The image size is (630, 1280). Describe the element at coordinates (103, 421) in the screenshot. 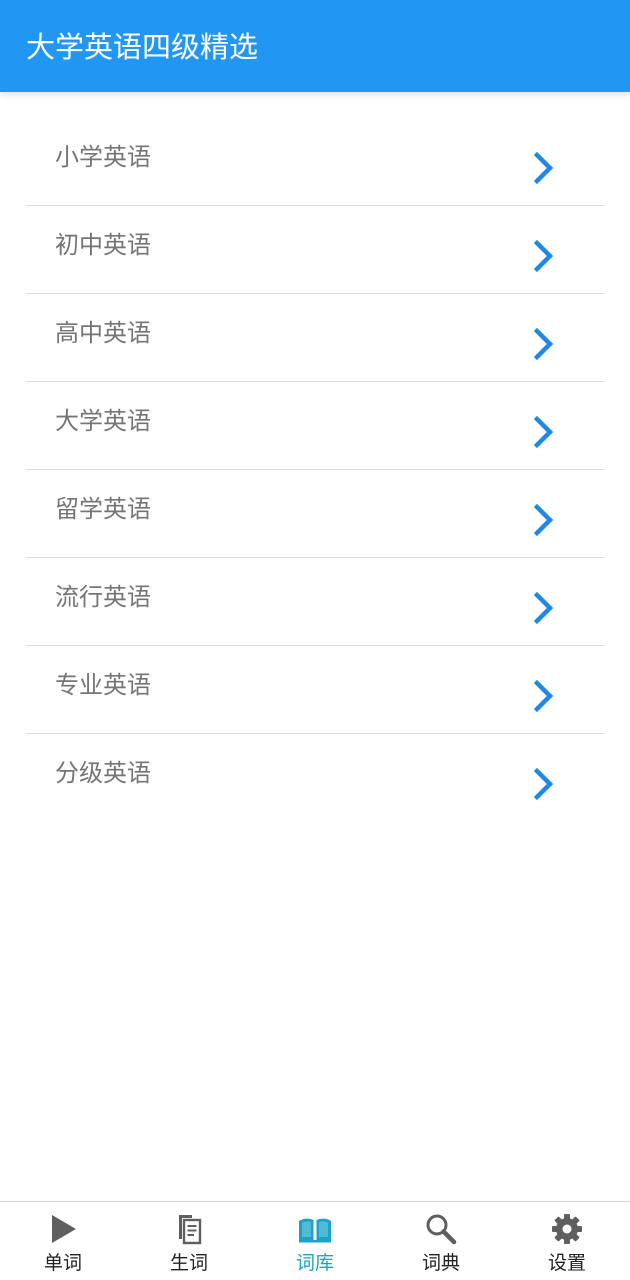

I see `list-item-label: 大学英语` at that location.